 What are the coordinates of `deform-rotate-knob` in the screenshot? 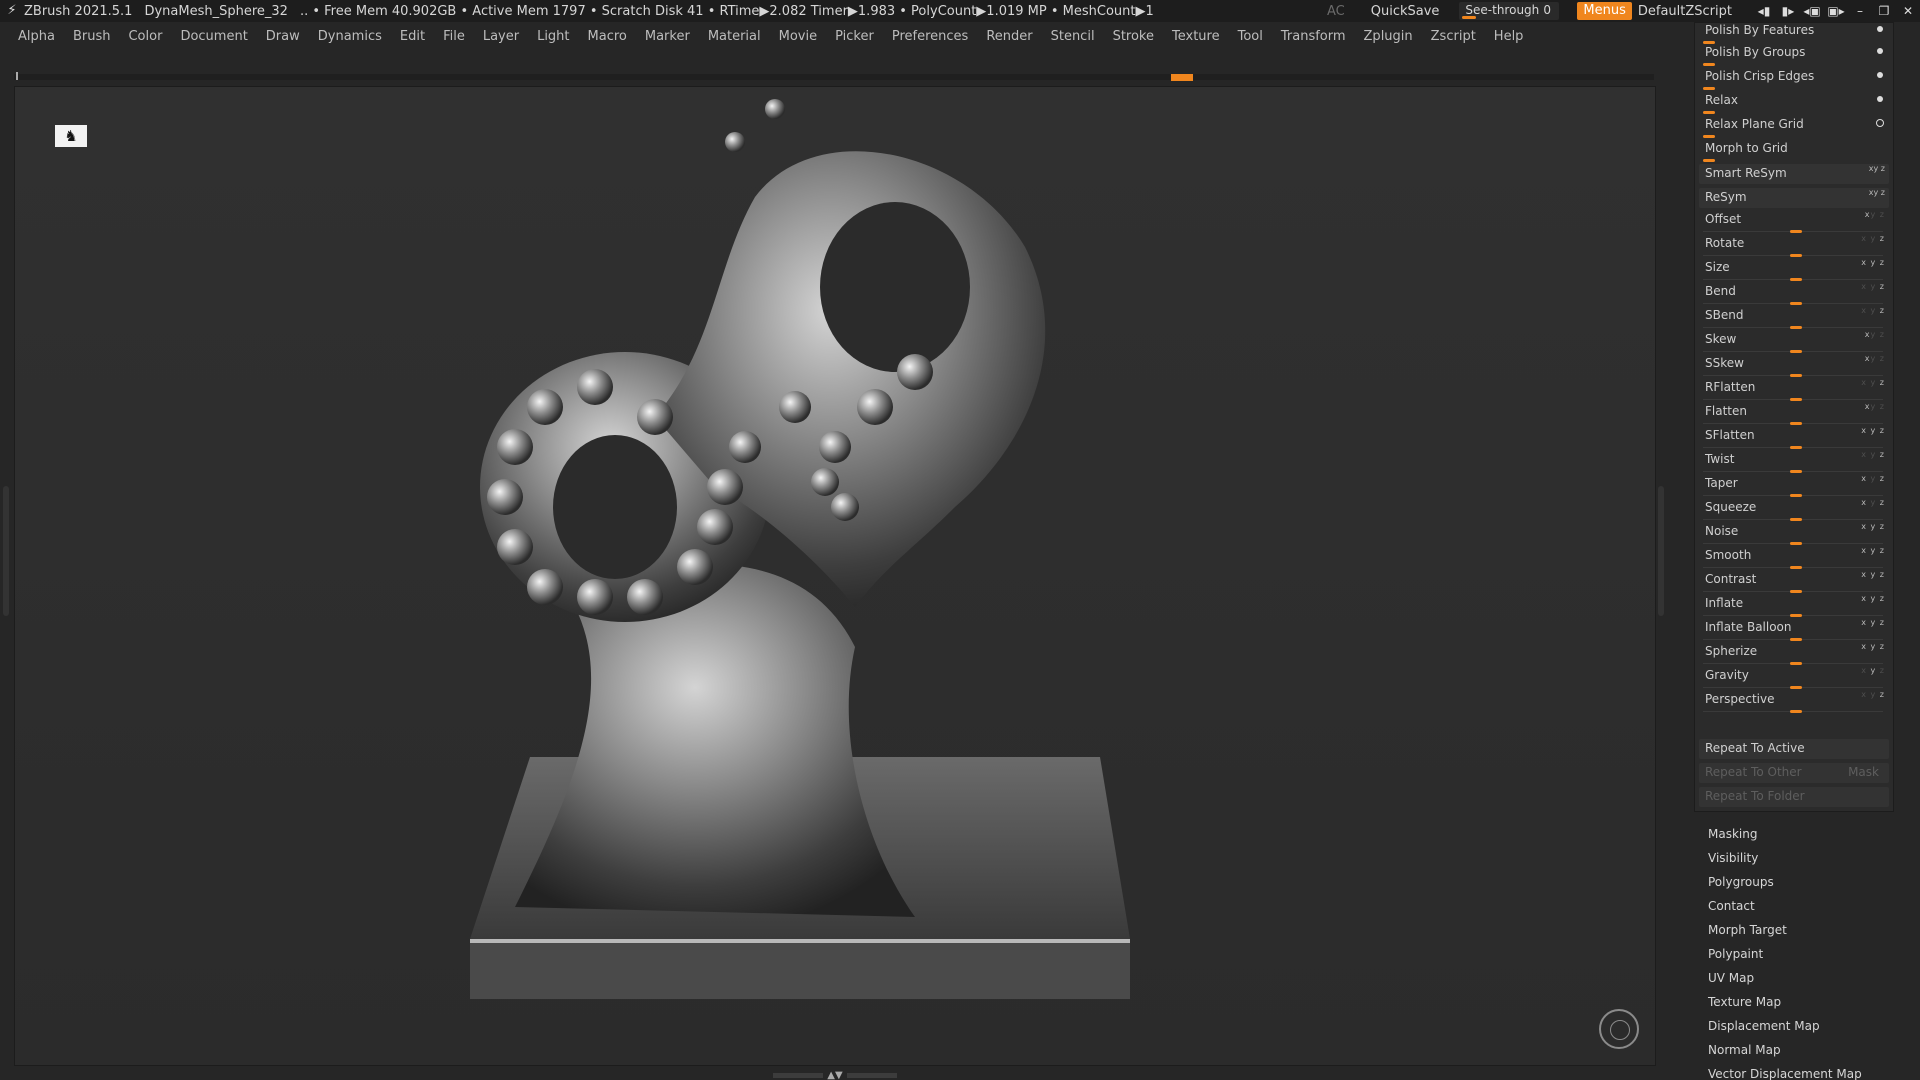 It's located at (1796, 255).